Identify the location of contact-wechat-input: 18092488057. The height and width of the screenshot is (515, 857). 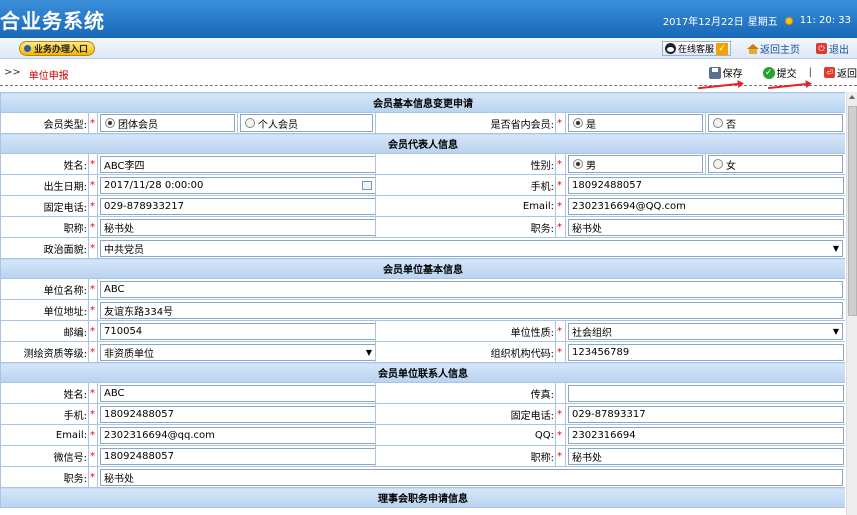
(238, 456).